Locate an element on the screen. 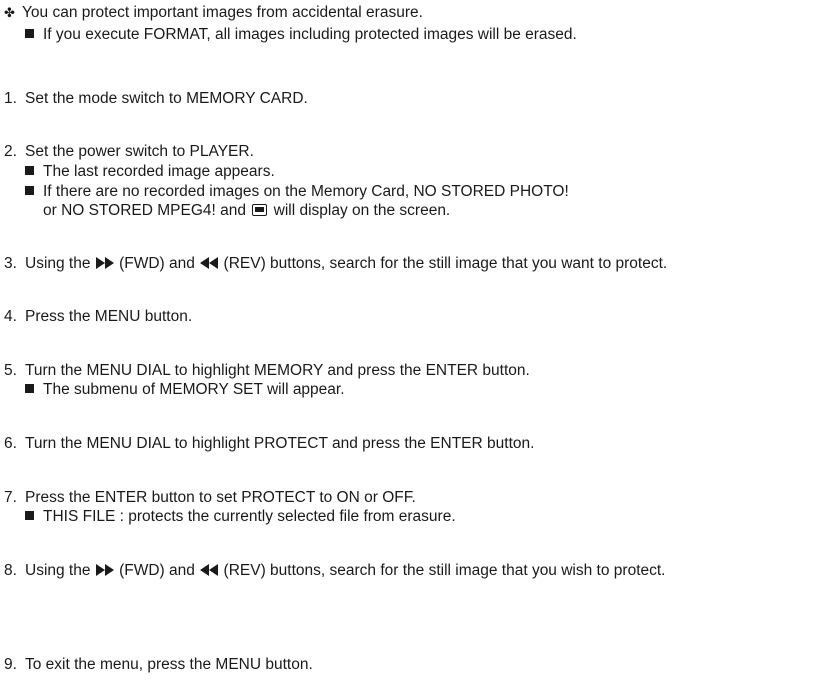 The image size is (832, 680). step-1: 1. Set the mode switch to MEMORY CARD. is located at coordinates (156, 98).